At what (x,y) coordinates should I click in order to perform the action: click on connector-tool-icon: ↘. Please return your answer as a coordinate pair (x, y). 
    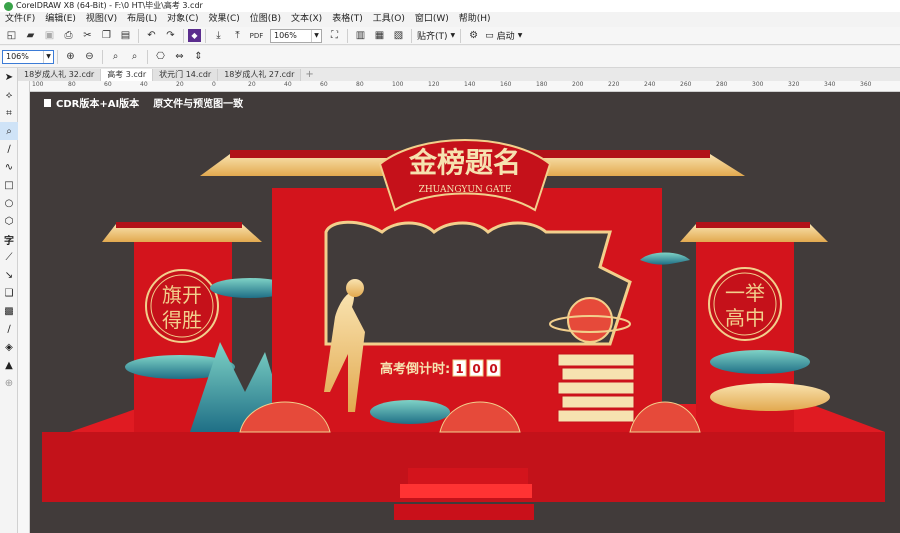
    Looking at the image, I should click on (9, 275).